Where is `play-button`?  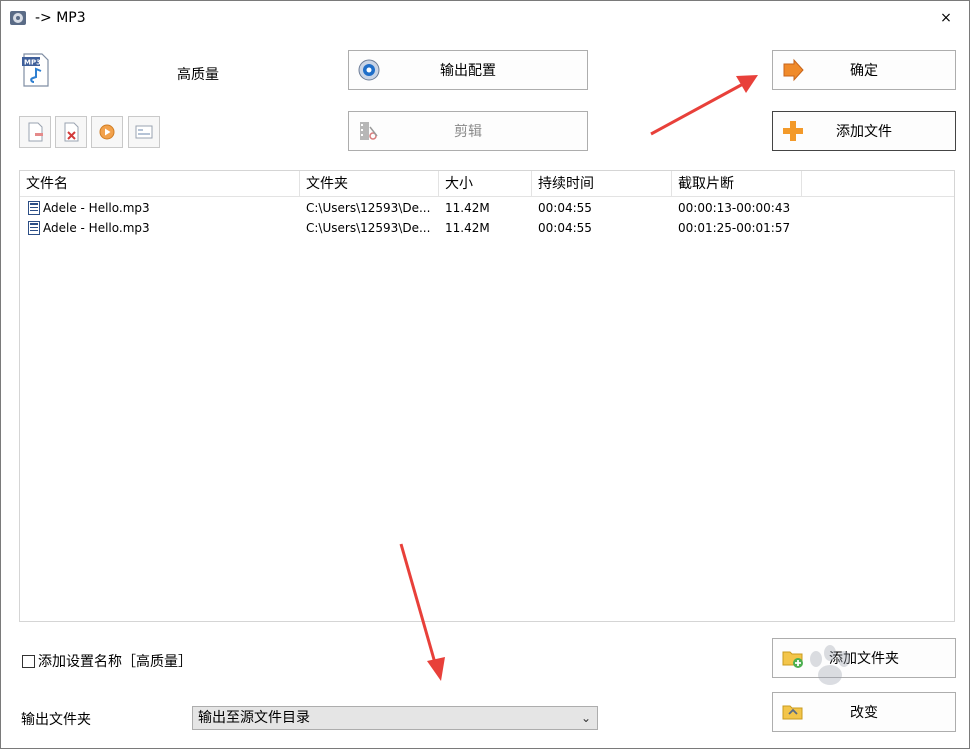 play-button is located at coordinates (107, 132).